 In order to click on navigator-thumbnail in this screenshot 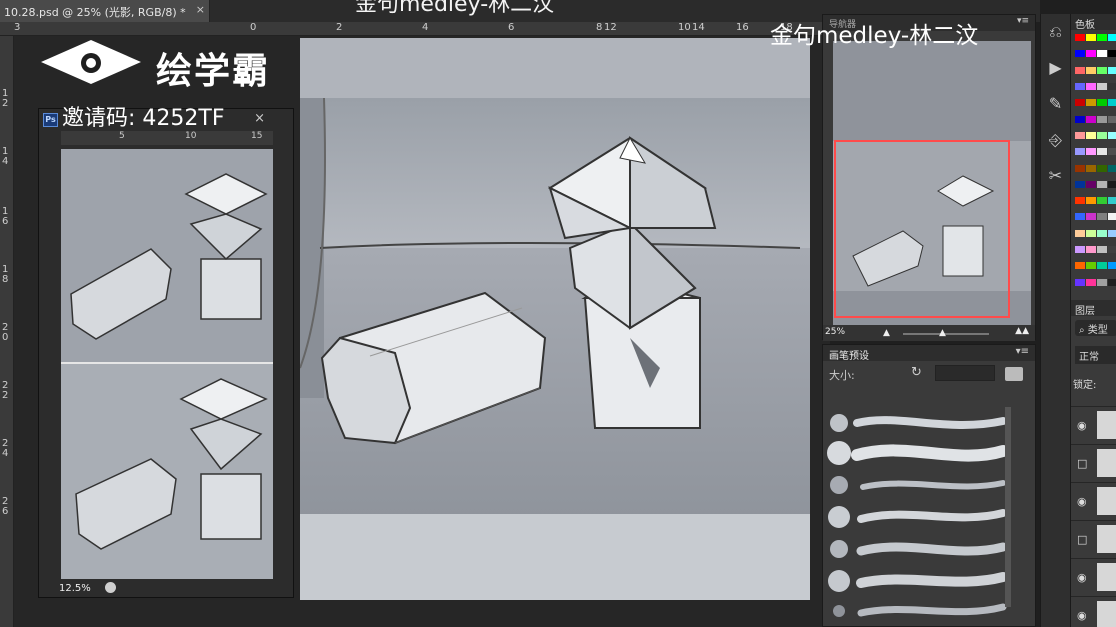, I will do `click(932, 185)`.